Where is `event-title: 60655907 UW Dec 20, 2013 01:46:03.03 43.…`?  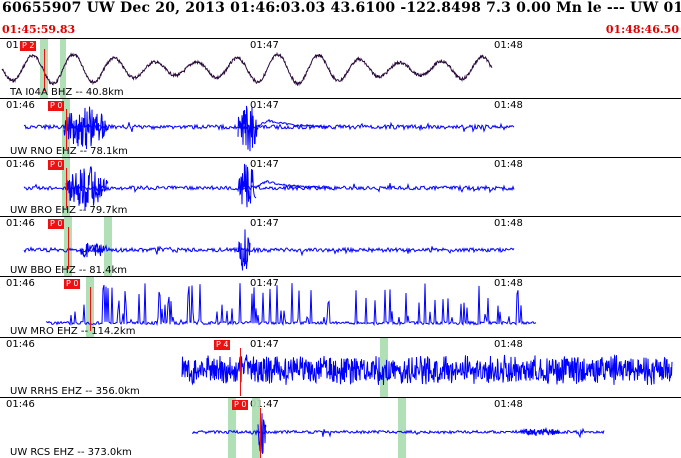
event-title: 60655907 UW Dec 20, 2013 01:46:03.03 43.… is located at coordinates (341, 8).